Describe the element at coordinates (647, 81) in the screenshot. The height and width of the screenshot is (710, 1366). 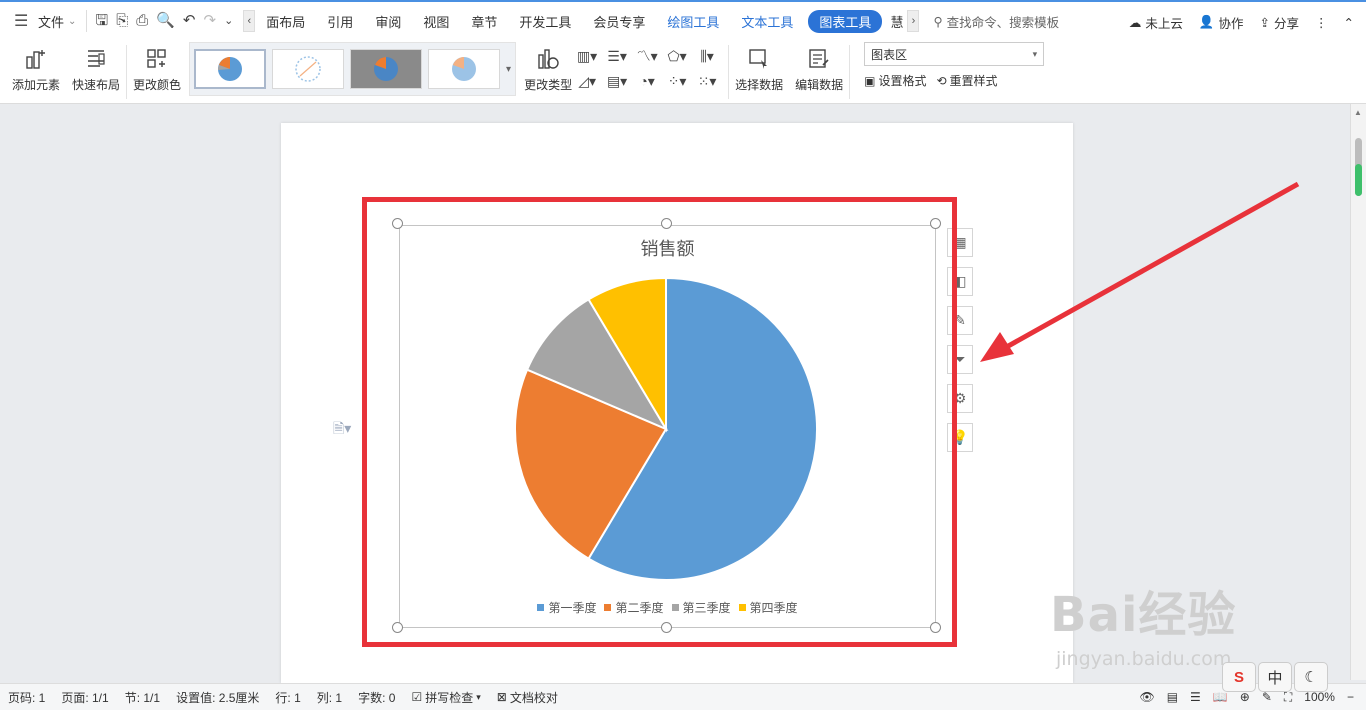
I see `pie-chart-icon: ◔▾` at that location.